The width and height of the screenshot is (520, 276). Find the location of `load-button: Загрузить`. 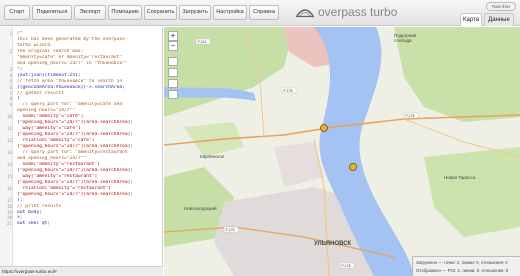

load-button: Загрузить is located at coordinates (195, 12).